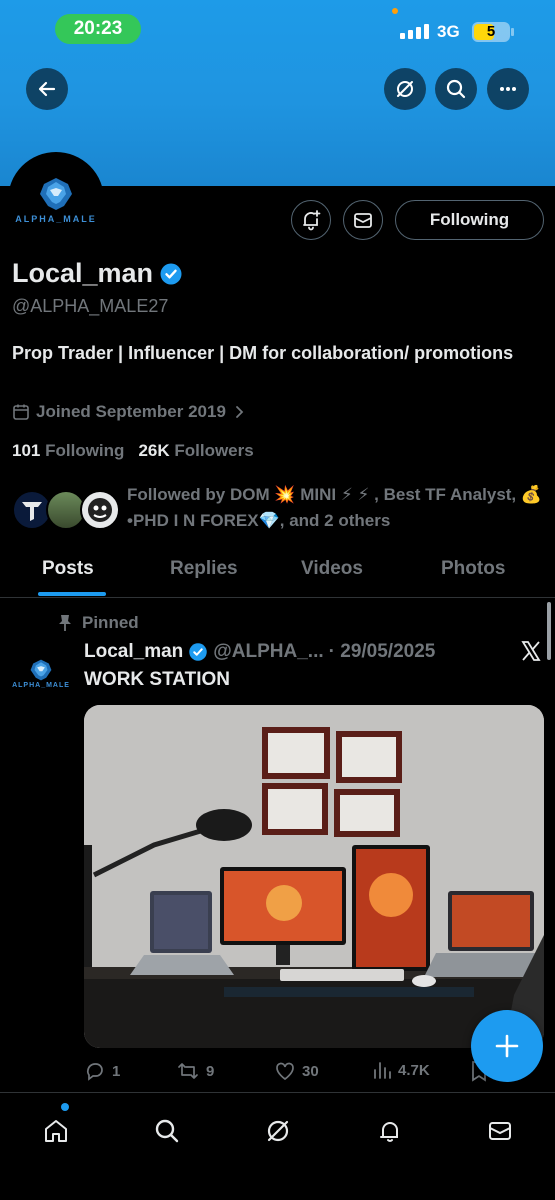  I want to click on tab-photos: Photos, so click(473, 573).